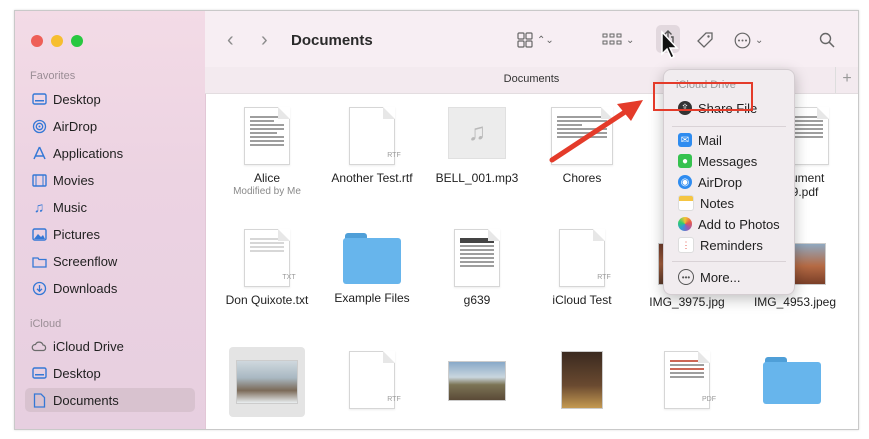  Describe the element at coordinates (685, 182) in the screenshot. I see `airdrop-icon: ◉` at that location.